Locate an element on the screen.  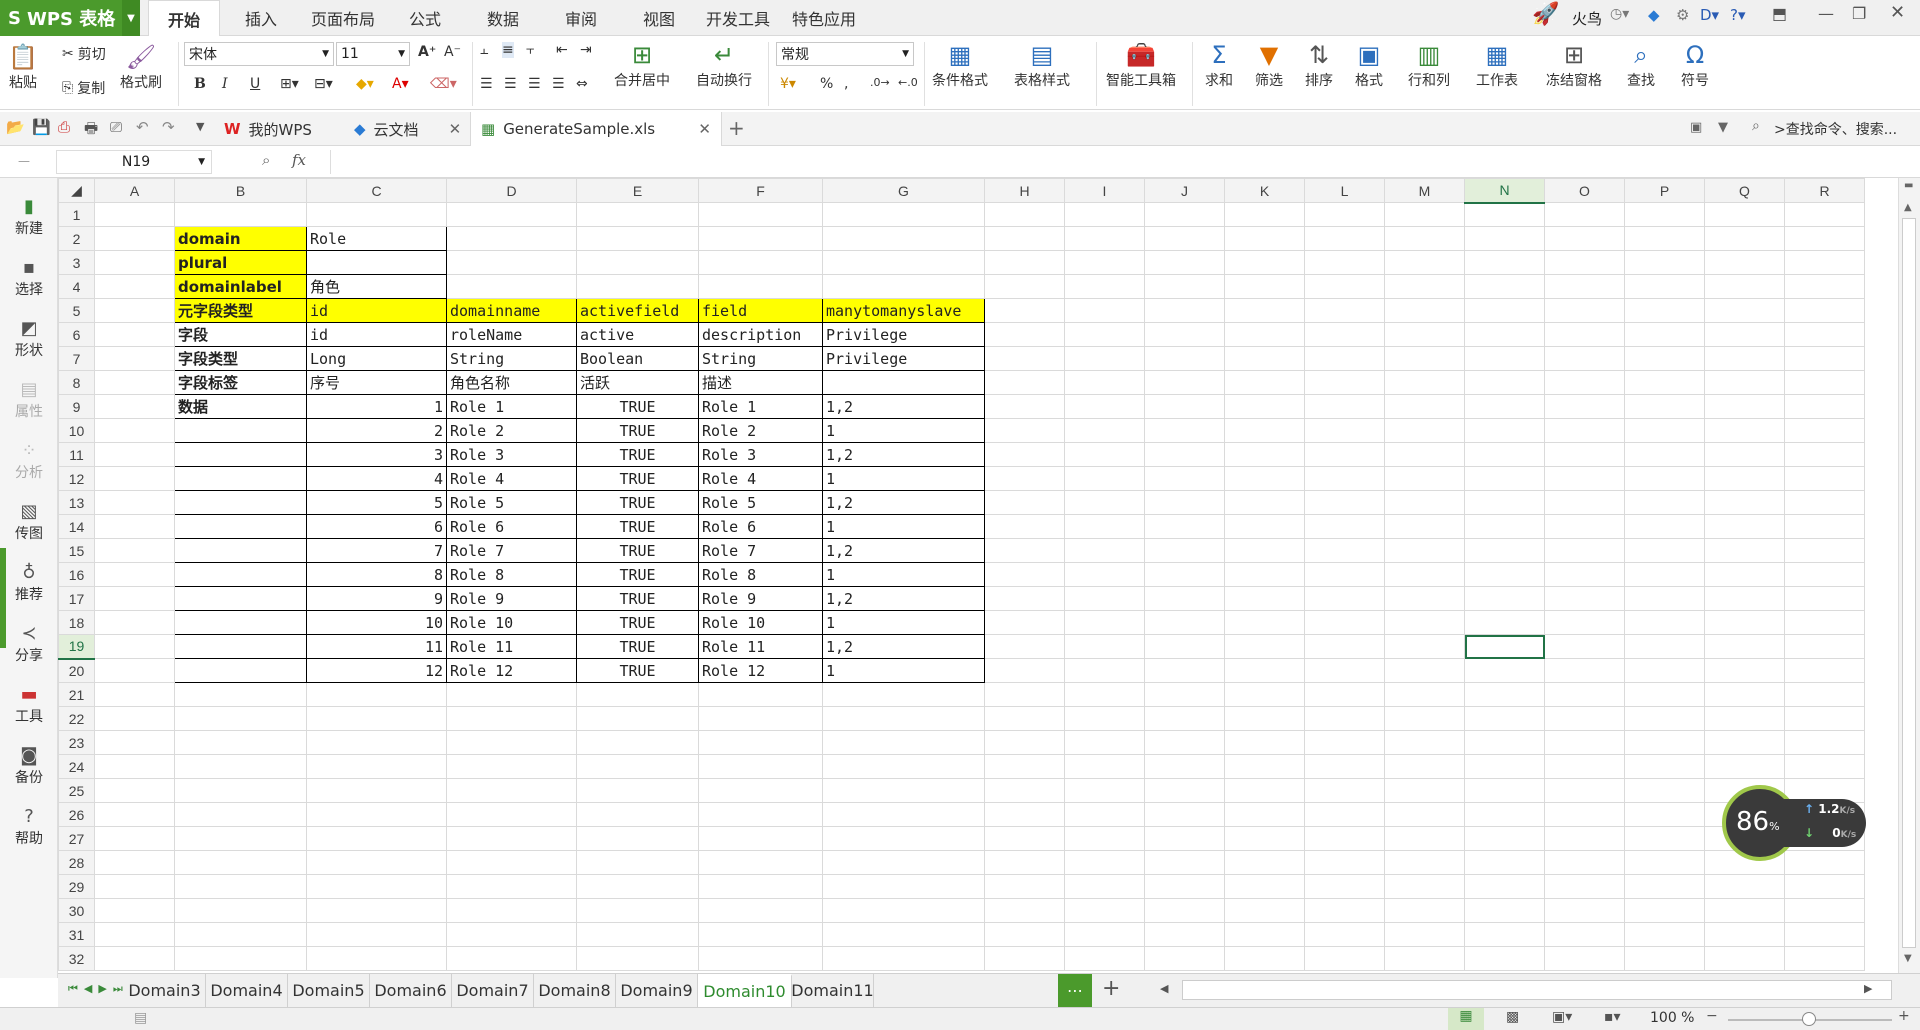
row-header: 19 is located at coordinates (76, 647).